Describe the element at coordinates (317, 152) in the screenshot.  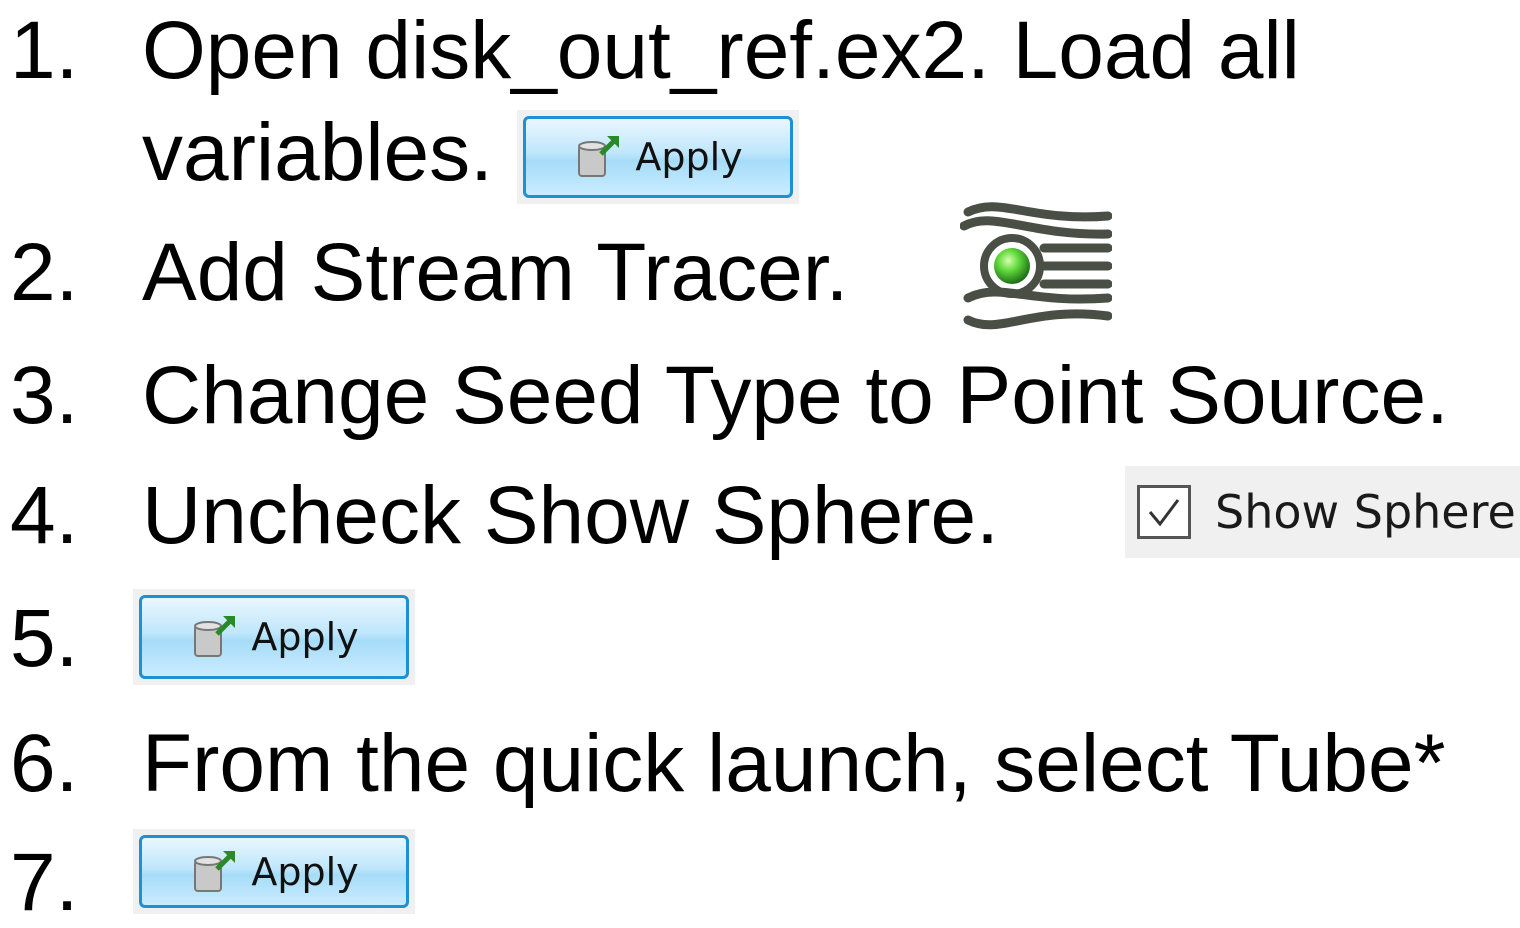
I see `step-1-text-line2: variables.` at that location.